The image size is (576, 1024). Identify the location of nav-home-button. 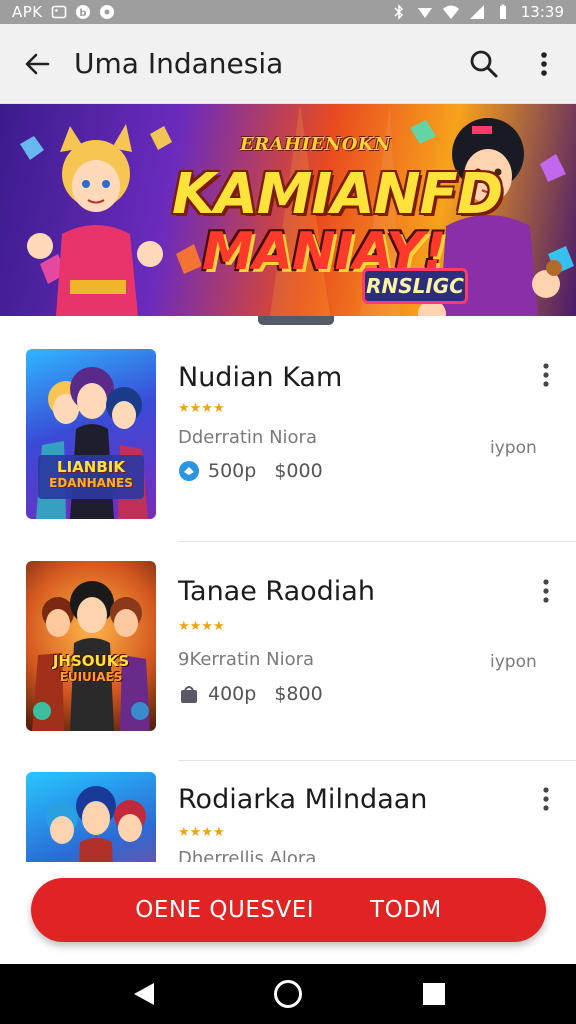
(288, 994).